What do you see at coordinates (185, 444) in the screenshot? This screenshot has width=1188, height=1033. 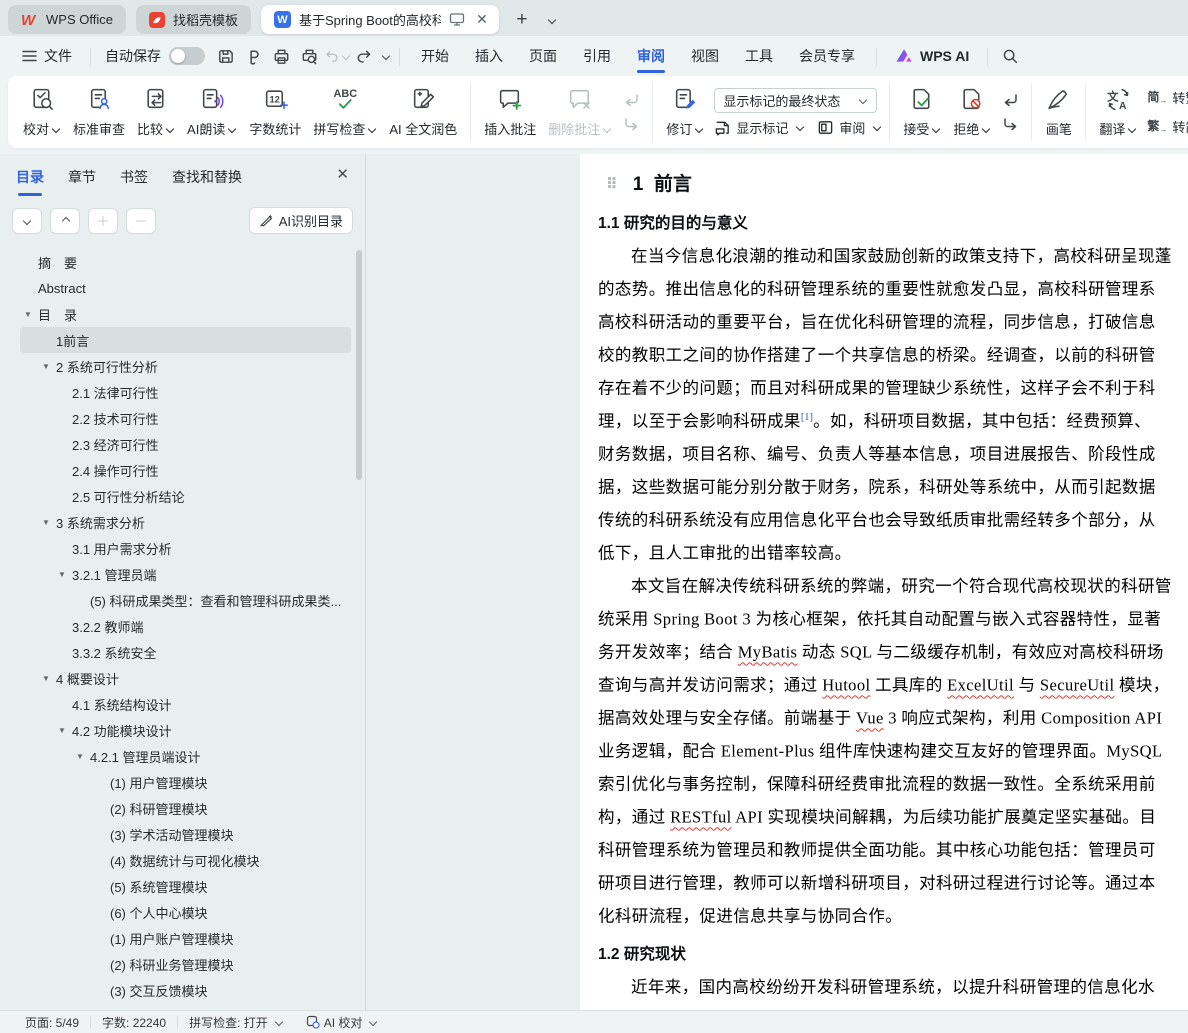 I see `toc-item: ▼ 2.3 经济可行性` at bounding box center [185, 444].